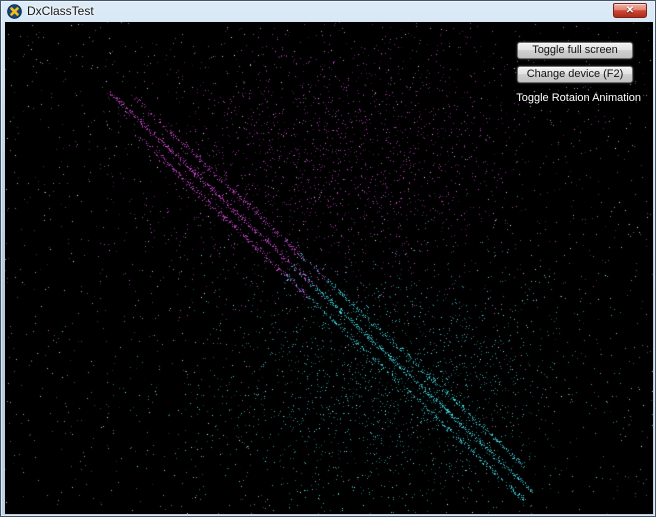  I want to click on toggle-rotation-button: Toggle Rotaion Animation, so click(578, 98).